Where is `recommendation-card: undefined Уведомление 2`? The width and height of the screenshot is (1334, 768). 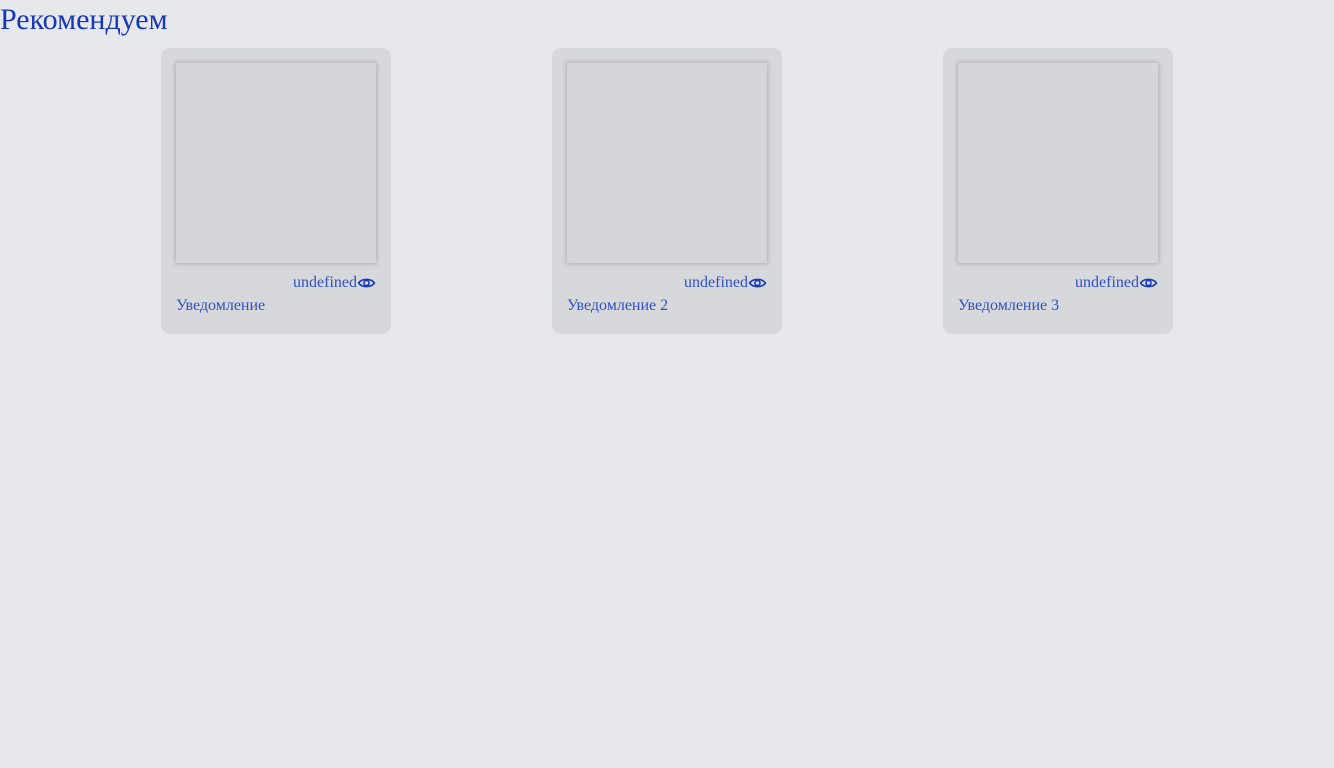
recommendation-card: undefined Уведомление 2 is located at coordinates (667, 191).